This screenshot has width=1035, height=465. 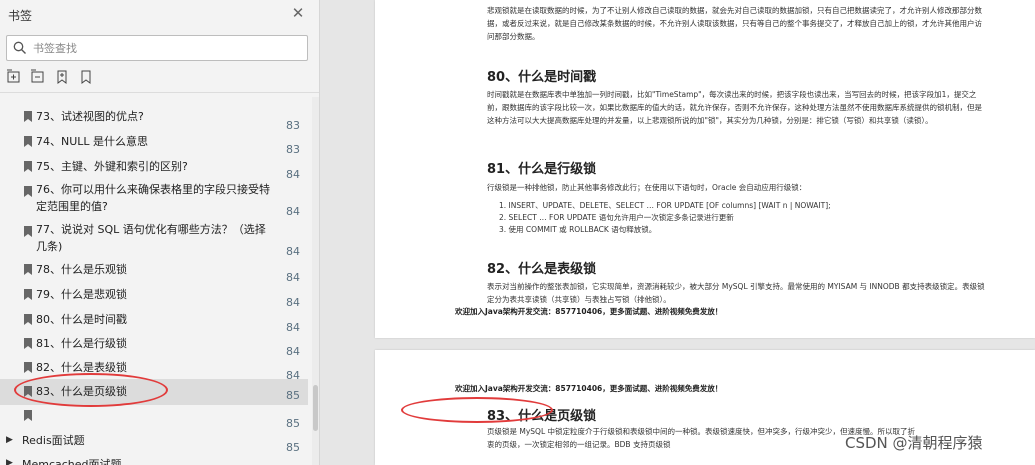 What do you see at coordinates (154, 296) in the screenshot?
I see `bookmark-item-79: 79、什么是悲观锁 84` at bounding box center [154, 296].